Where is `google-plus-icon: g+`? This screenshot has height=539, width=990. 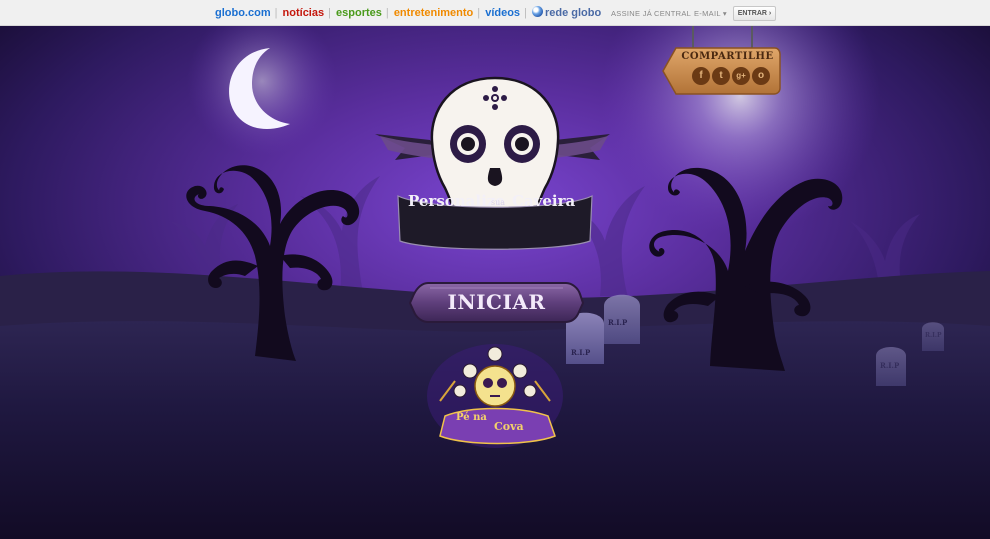 google-plus-icon: g+ is located at coordinates (741, 76).